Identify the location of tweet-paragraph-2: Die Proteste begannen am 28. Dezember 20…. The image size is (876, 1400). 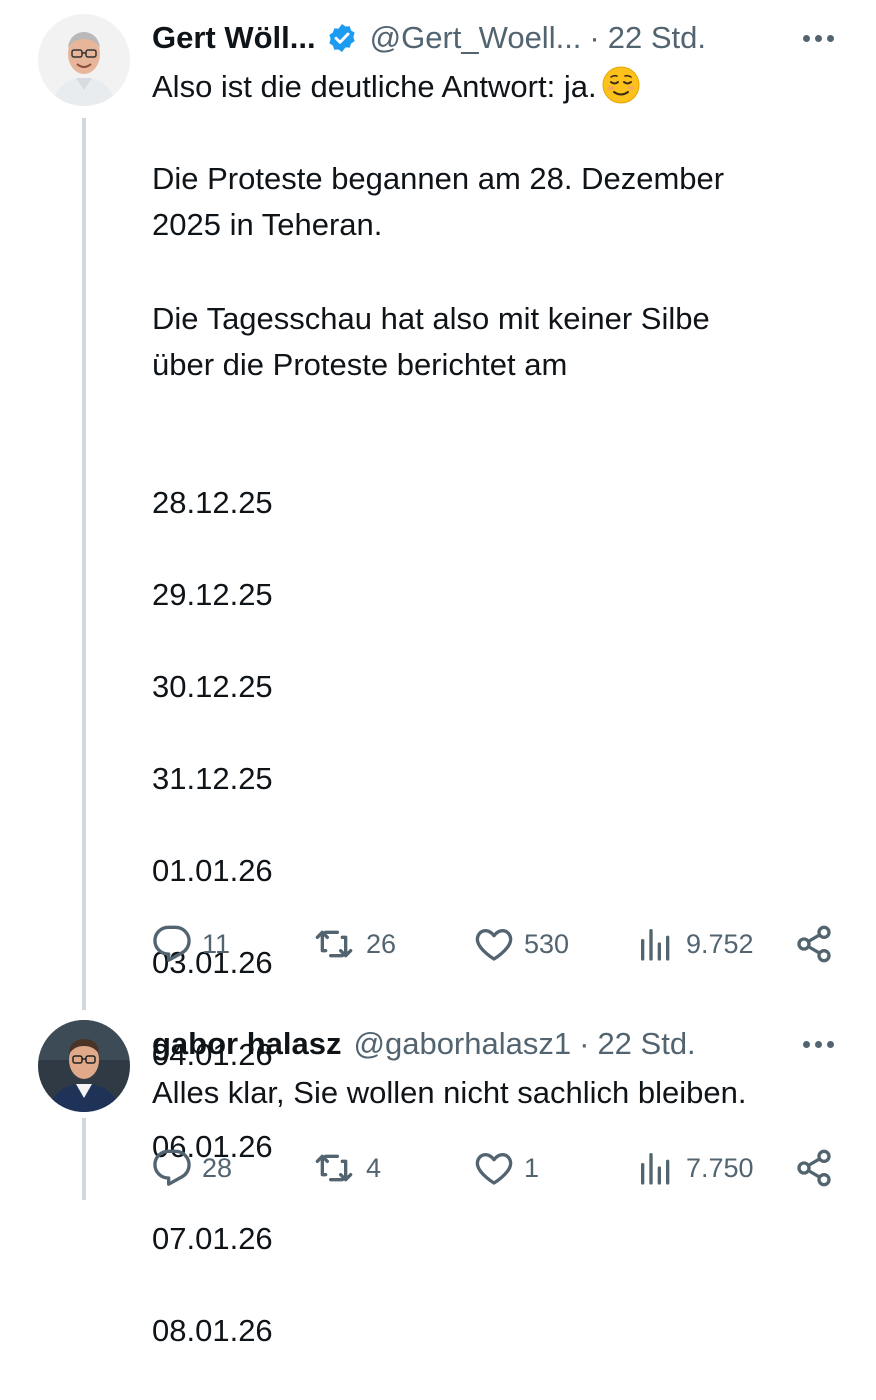
(438, 201).